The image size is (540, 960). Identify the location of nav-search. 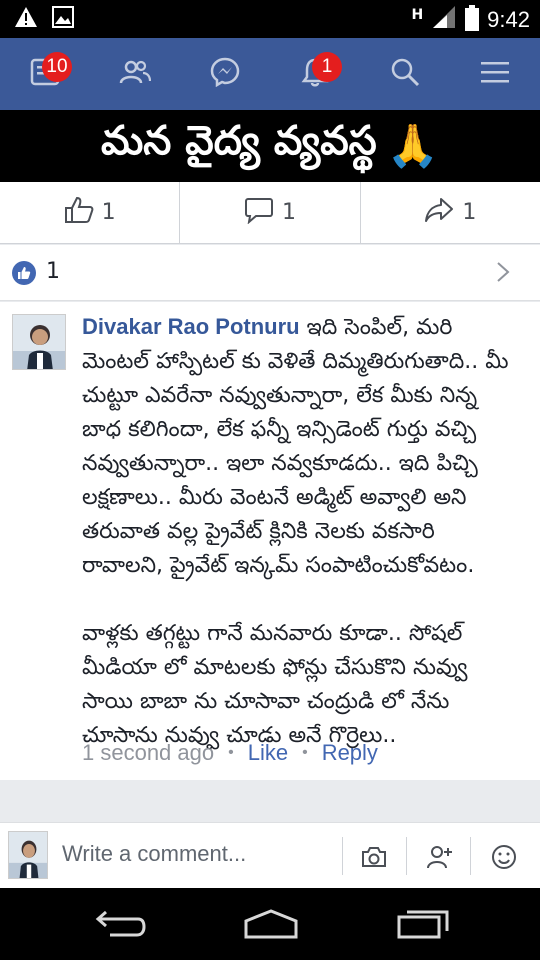
(405, 74).